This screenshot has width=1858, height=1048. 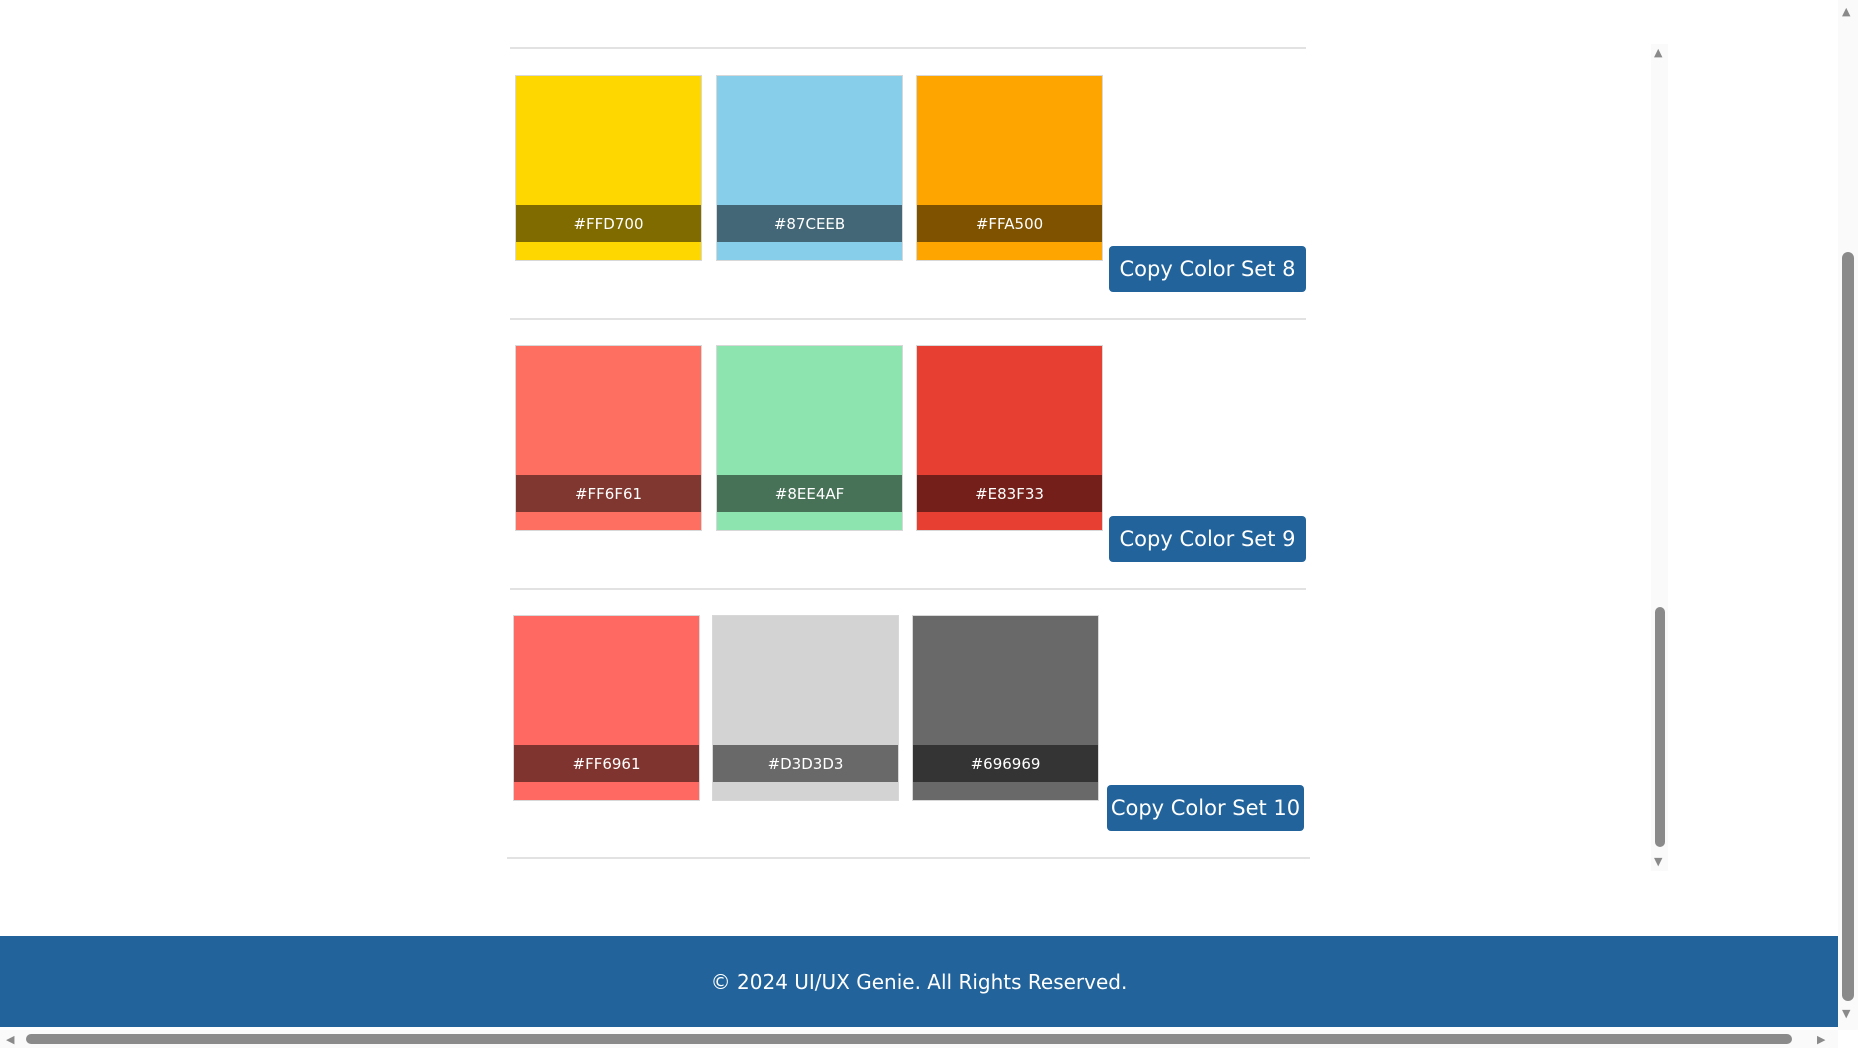 What do you see at coordinates (1009, 223) in the screenshot?
I see `color-hex-label: #FFA500` at bounding box center [1009, 223].